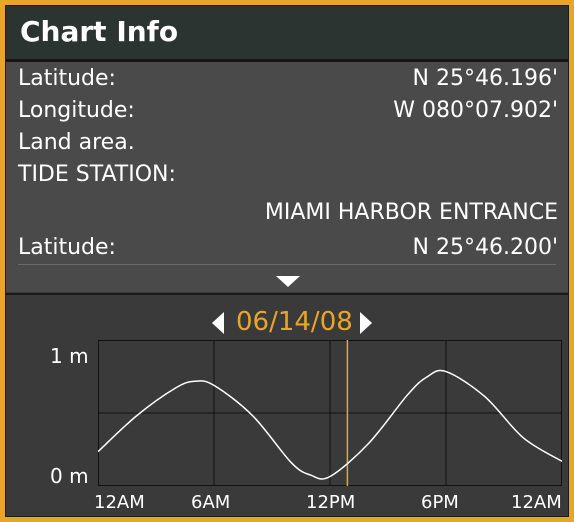  I want to click on longitude-row: Longitude: W 080°07.902', so click(287, 111).